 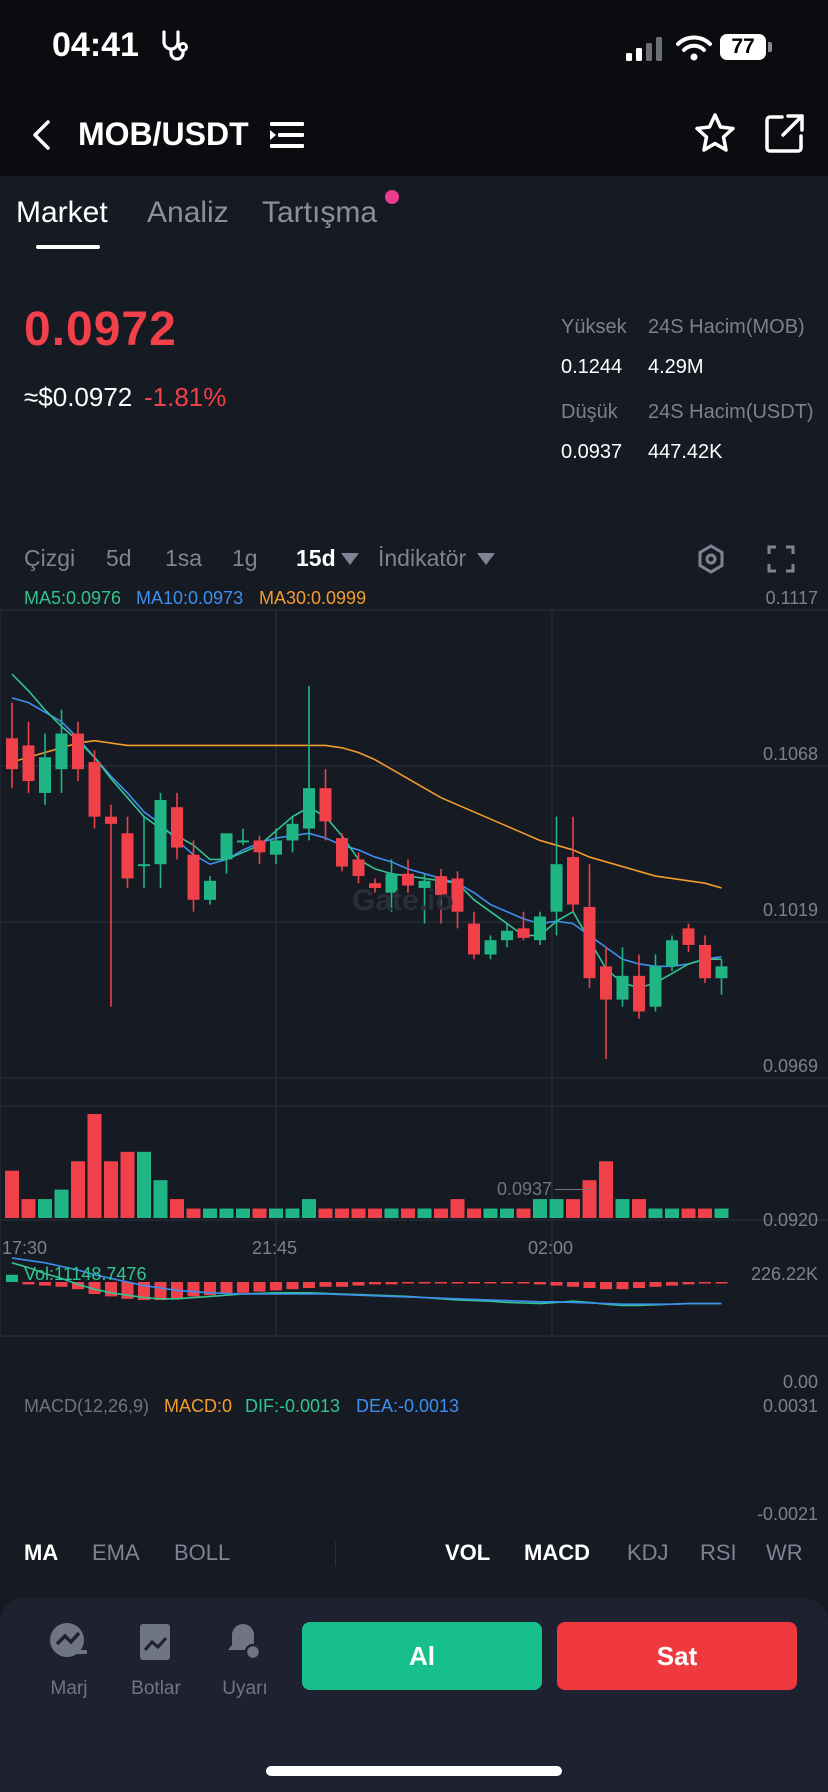 I want to click on indicator-rsi: RSI, so click(x=718, y=1553).